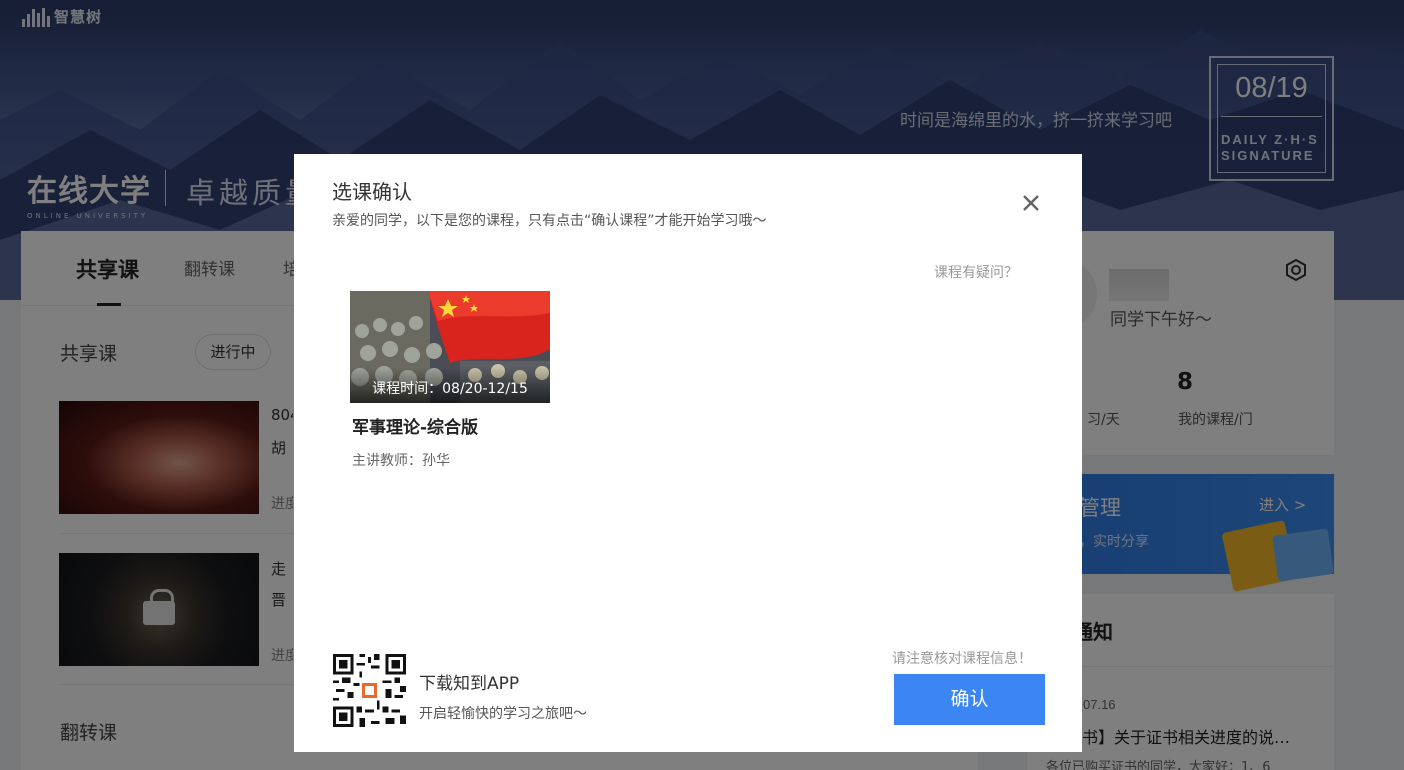  I want to click on selected-course-card: 课程时间：08/20-12/15 军事理论-综合版 主讲教师：孙华, so click(450, 380).